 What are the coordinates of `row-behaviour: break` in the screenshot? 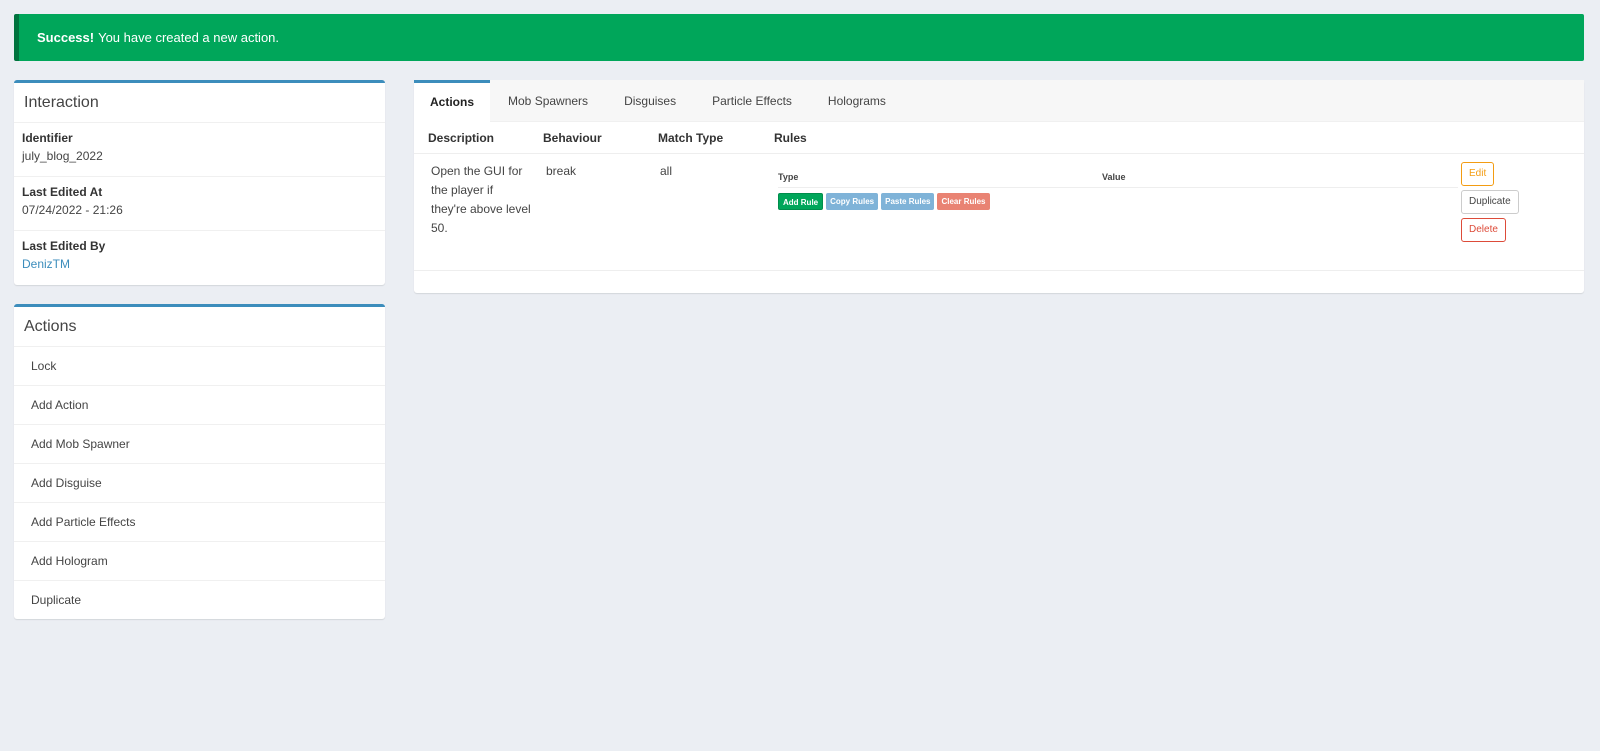 It's located at (561, 171).